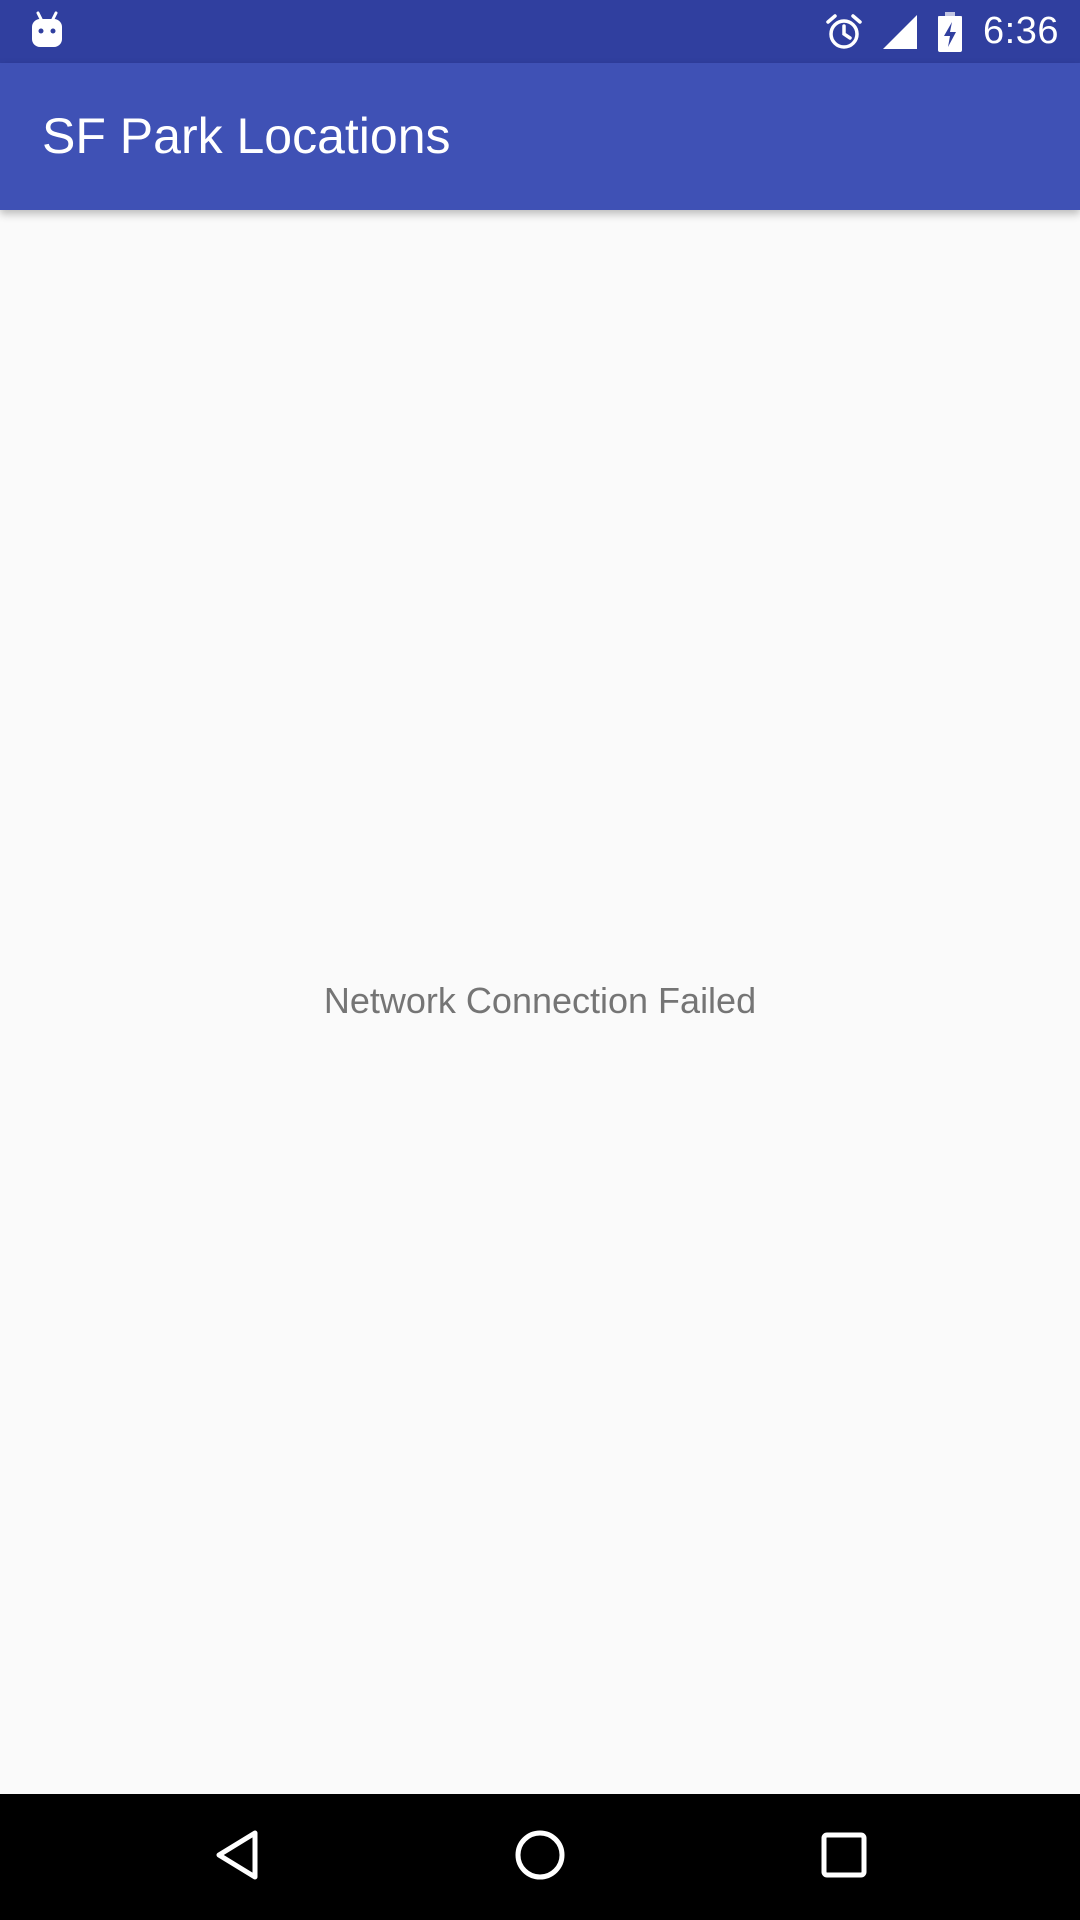  What do you see at coordinates (47, 30) in the screenshot?
I see `android-icon` at bounding box center [47, 30].